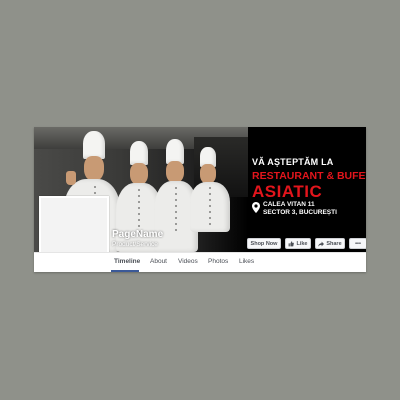 This screenshot has height=400, width=400. What do you see at coordinates (158, 261) in the screenshot?
I see `tab-about: About` at bounding box center [158, 261].